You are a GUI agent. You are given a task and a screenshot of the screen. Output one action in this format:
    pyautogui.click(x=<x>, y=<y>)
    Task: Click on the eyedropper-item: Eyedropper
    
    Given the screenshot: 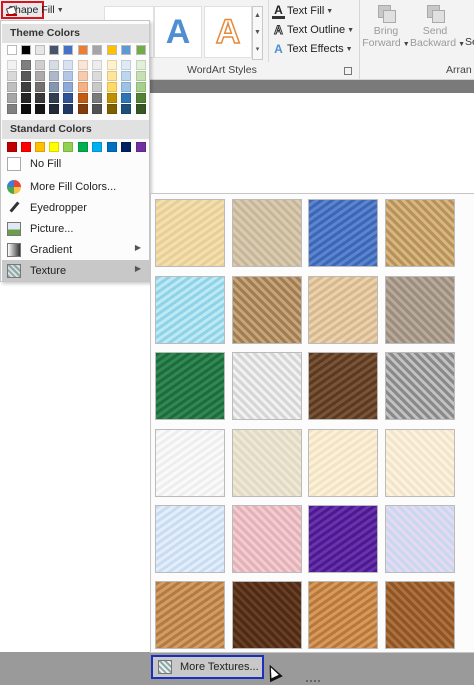 What is the action you would take?
    pyautogui.click(x=75, y=207)
    